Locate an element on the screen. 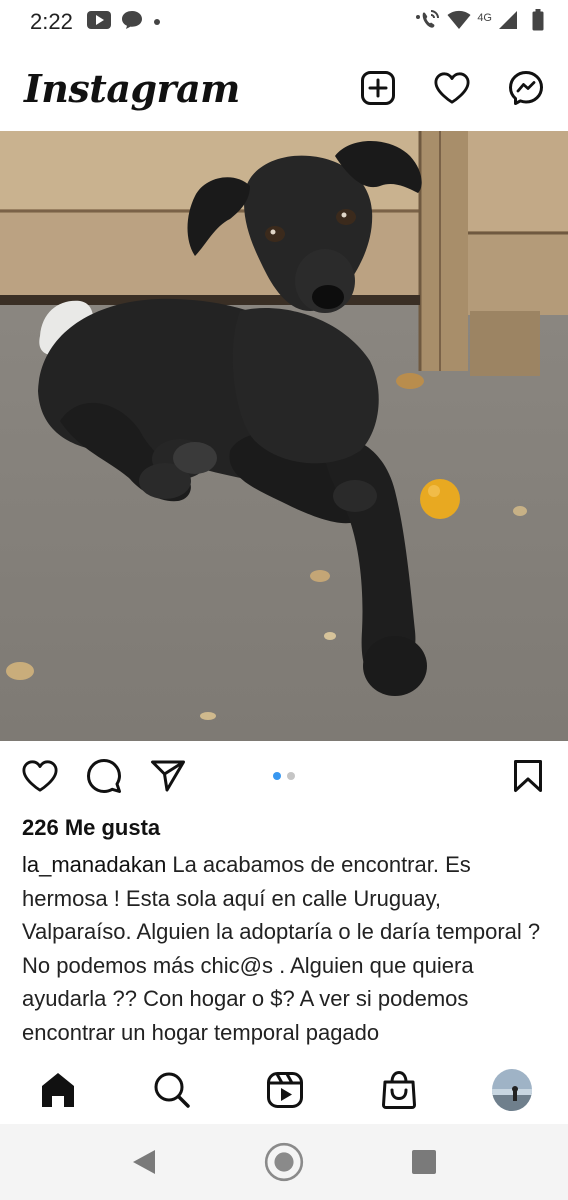  battery-icon is located at coordinates (538, 22).